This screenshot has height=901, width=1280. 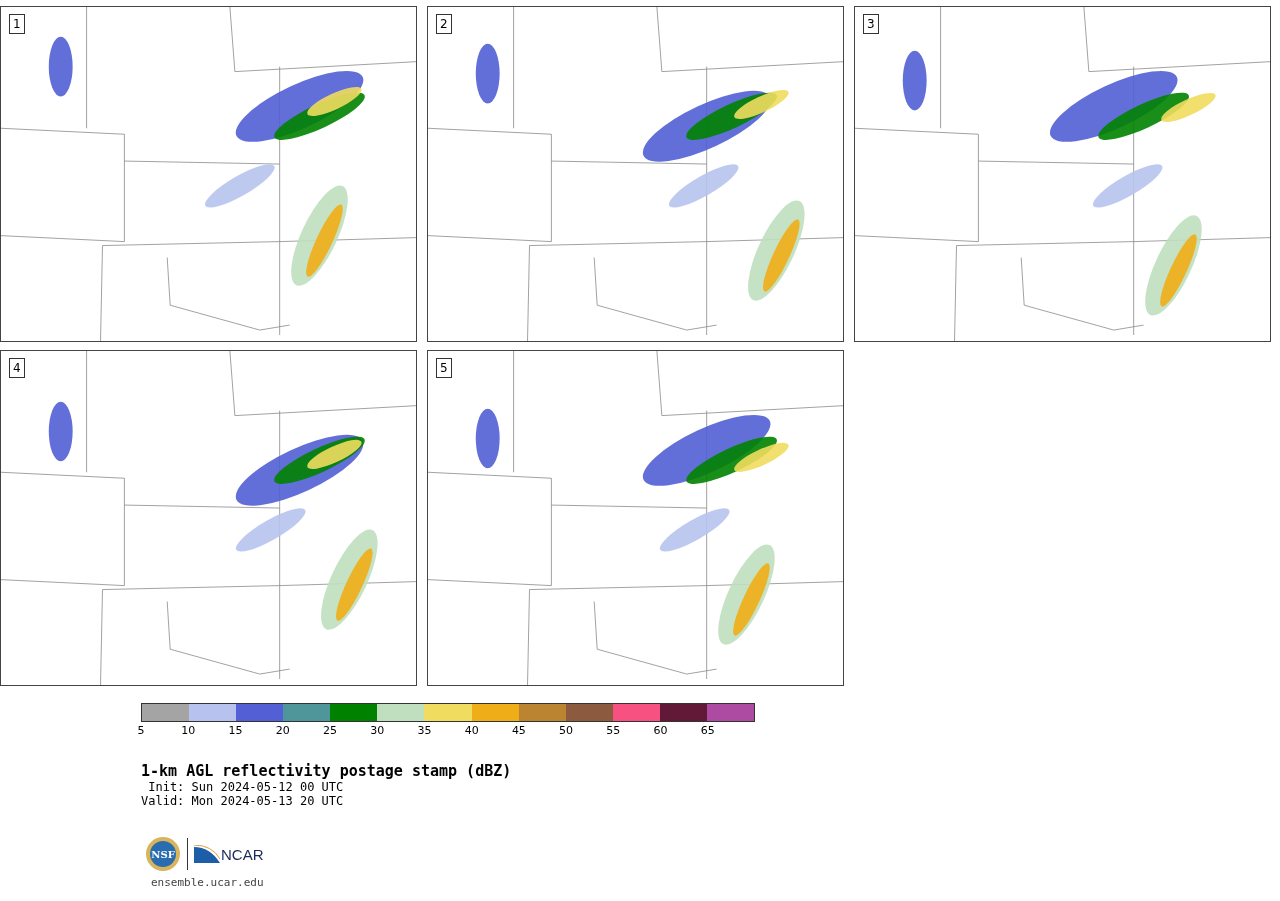 I want to click on tick-label: 35, so click(x=424, y=731).